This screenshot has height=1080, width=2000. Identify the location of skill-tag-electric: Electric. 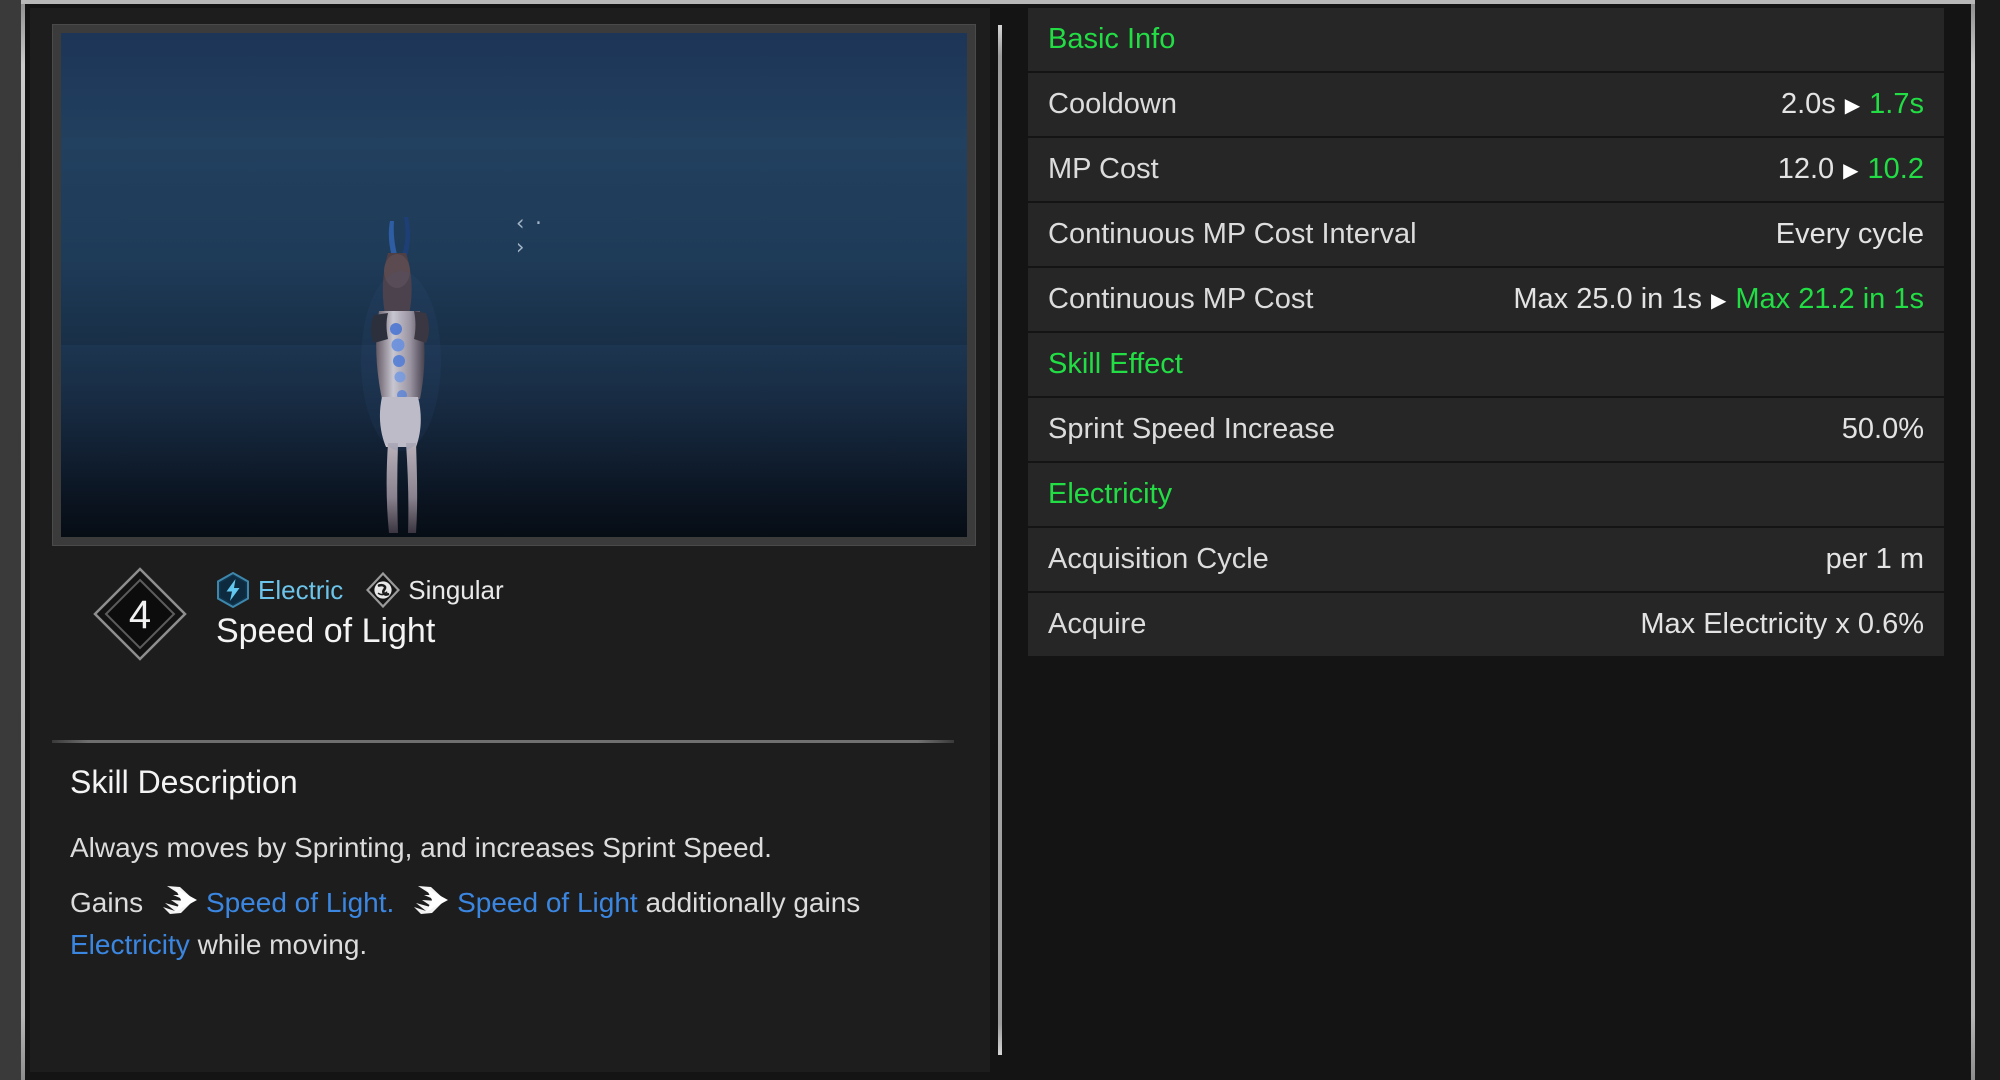
(279, 590).